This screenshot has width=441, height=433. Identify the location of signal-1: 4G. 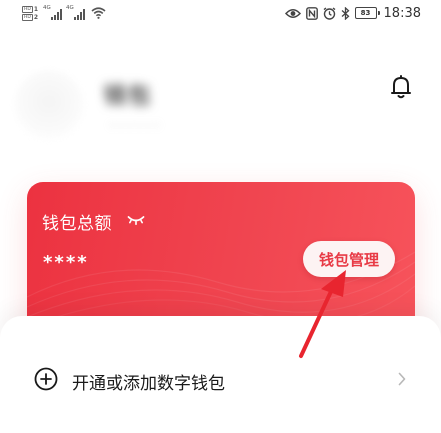
(53, 12).